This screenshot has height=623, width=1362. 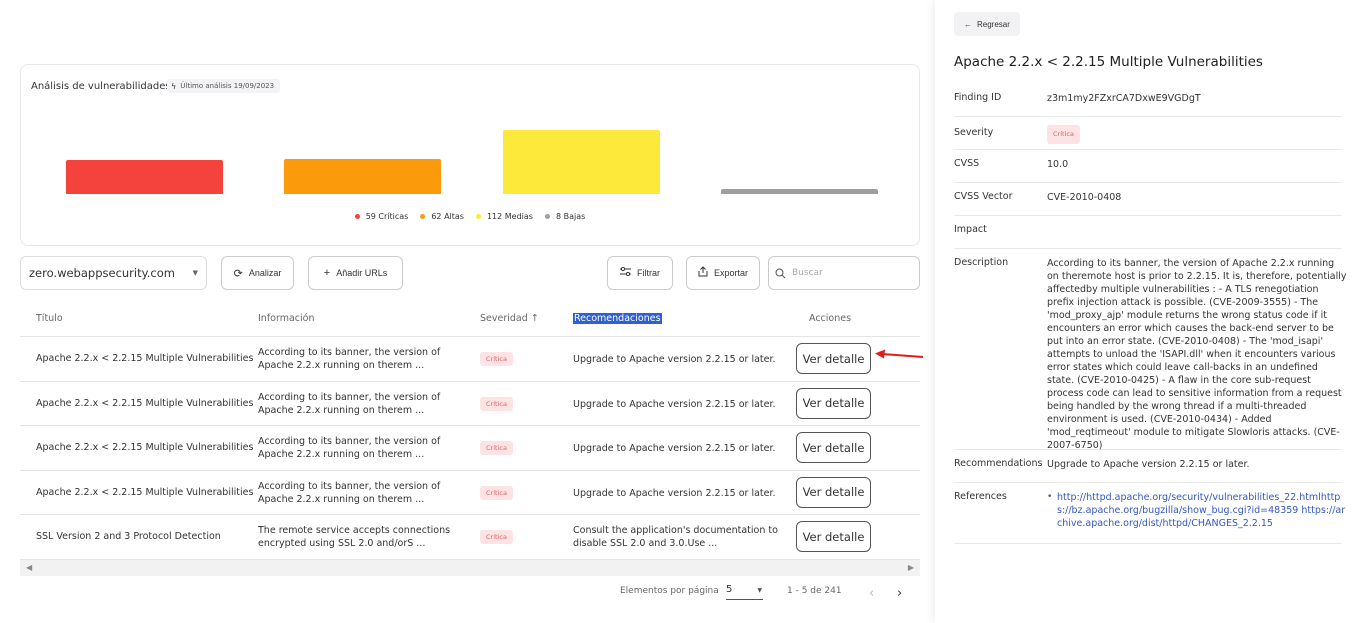 What do you see at coordinates (625, 272) in the screenshot?
I see `sliders-icon` at bounding box center [625, 272].